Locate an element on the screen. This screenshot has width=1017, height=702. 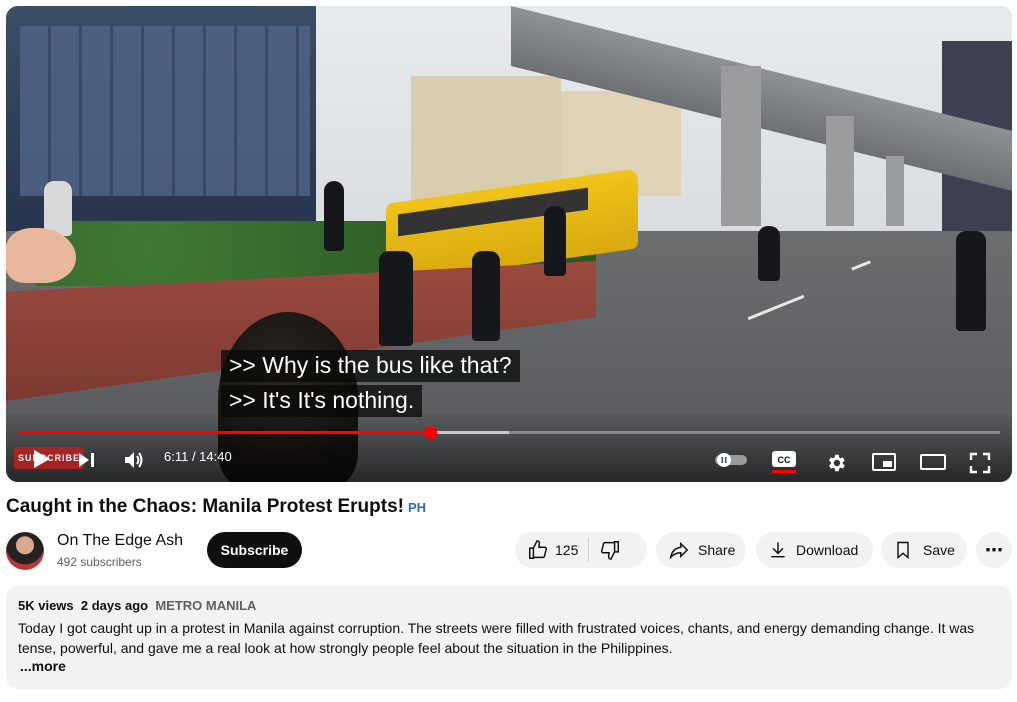
more-icon: ⋯ is located at coordinates (994, 549).